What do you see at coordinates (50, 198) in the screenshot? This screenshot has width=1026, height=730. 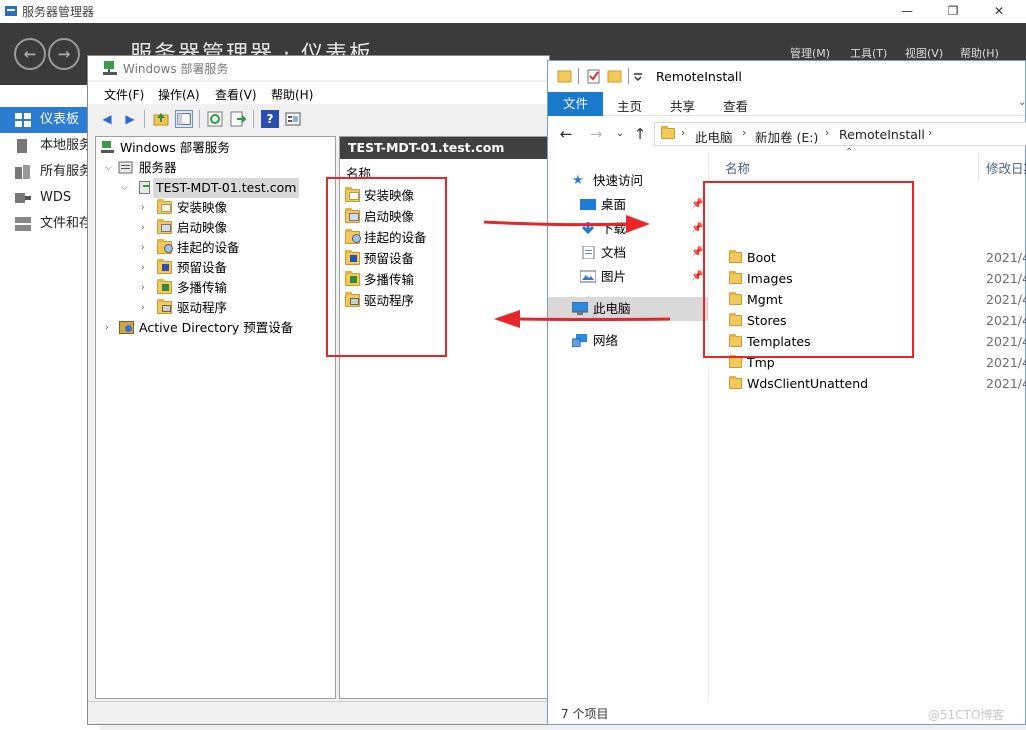 I see `sidebar-item-wds: WDS` at bounding box center [50, 198].